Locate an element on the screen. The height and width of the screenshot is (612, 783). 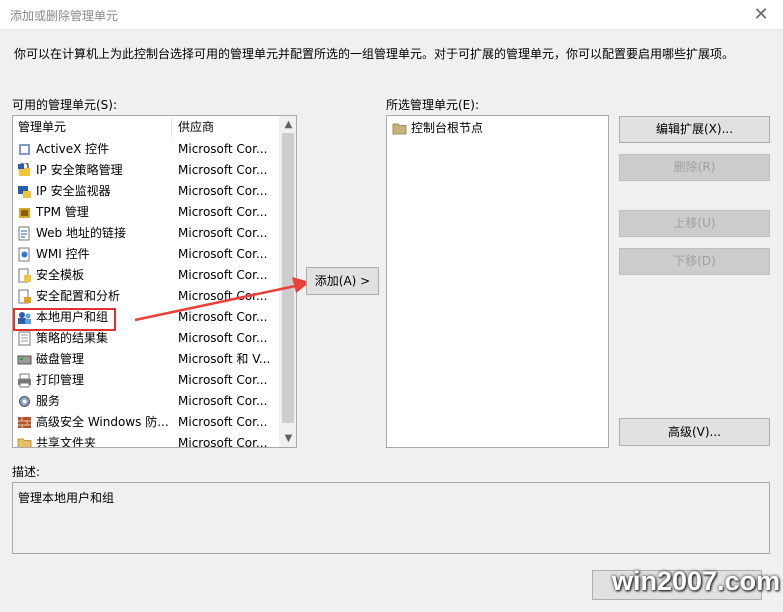
folder-icon is located at coordinates (399, 129).